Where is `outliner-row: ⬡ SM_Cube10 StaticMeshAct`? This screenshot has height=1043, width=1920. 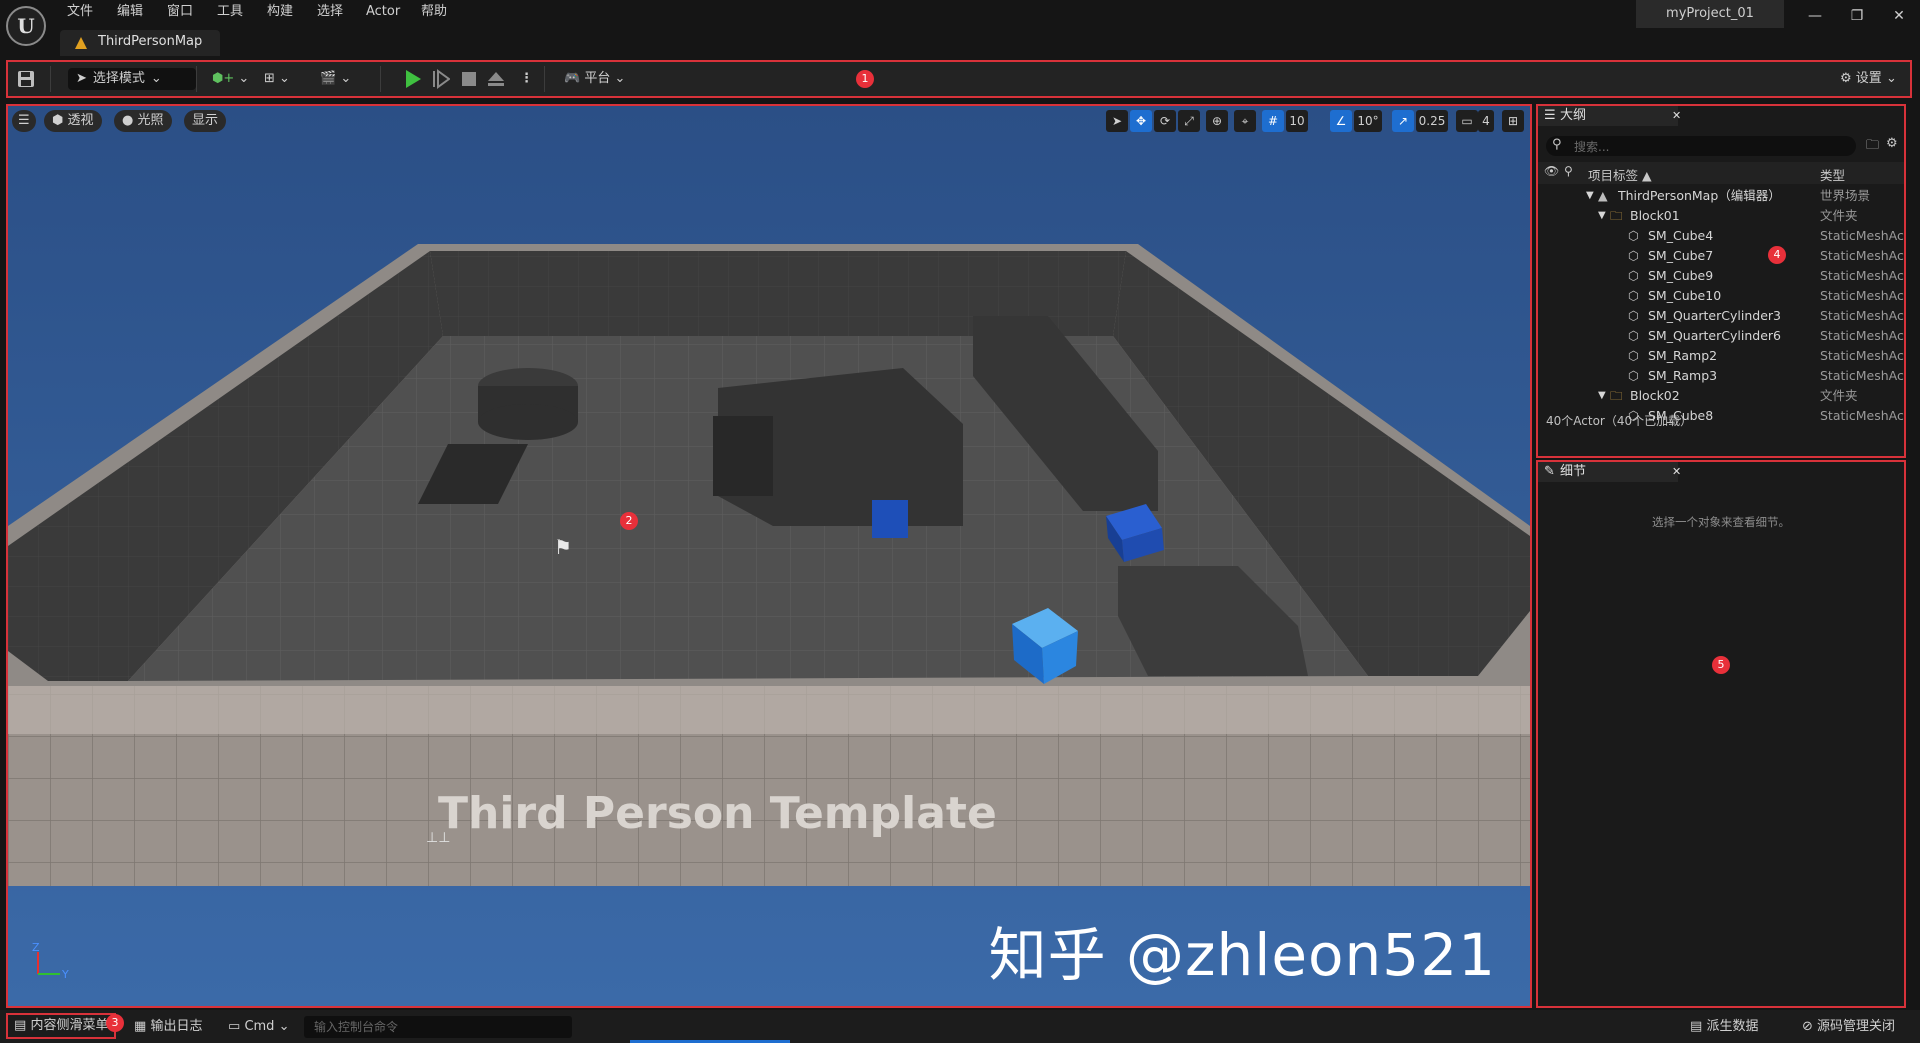 outliner-row: ⬡ SM_Cube10 StaticMeshAct is located at coordinates (1721, 296).